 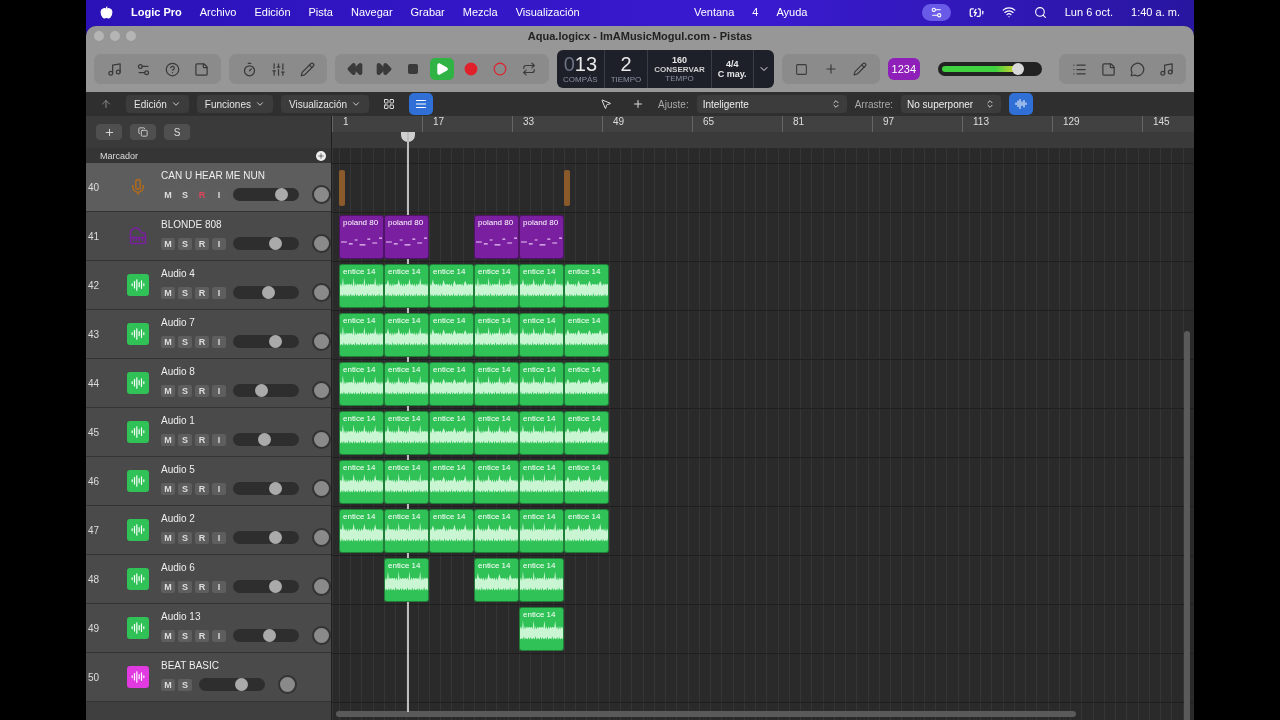 I want to click on menu-bar-date: Lun 6 oct., so click(x=1089, y=12).